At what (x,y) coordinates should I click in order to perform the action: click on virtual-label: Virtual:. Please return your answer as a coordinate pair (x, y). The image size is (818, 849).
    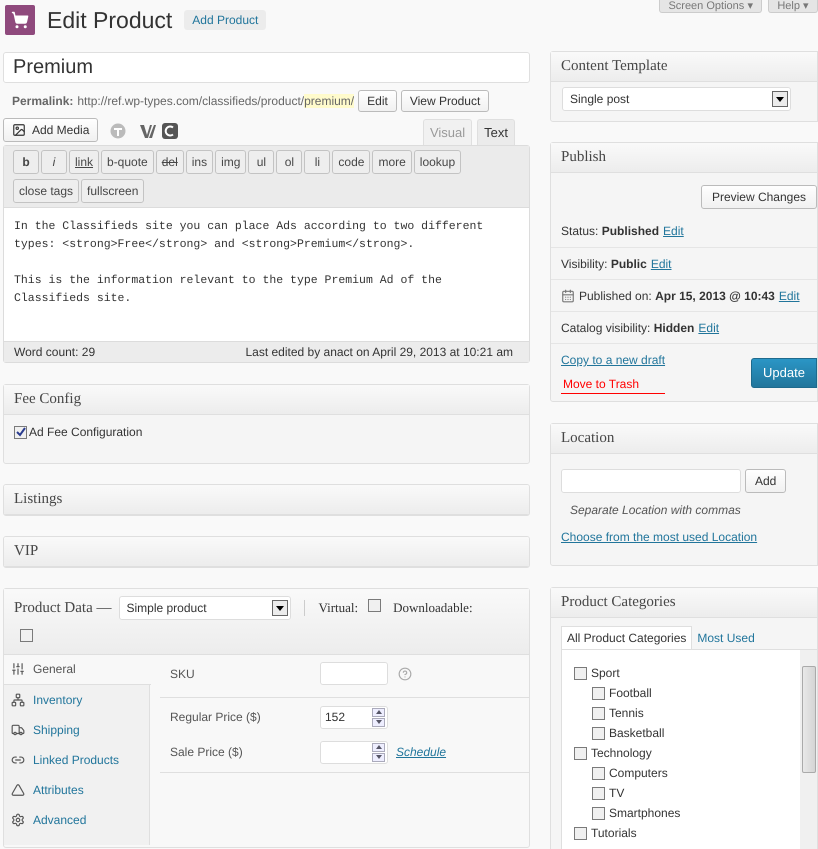
    Looking at the image, I should click on (338, 608).